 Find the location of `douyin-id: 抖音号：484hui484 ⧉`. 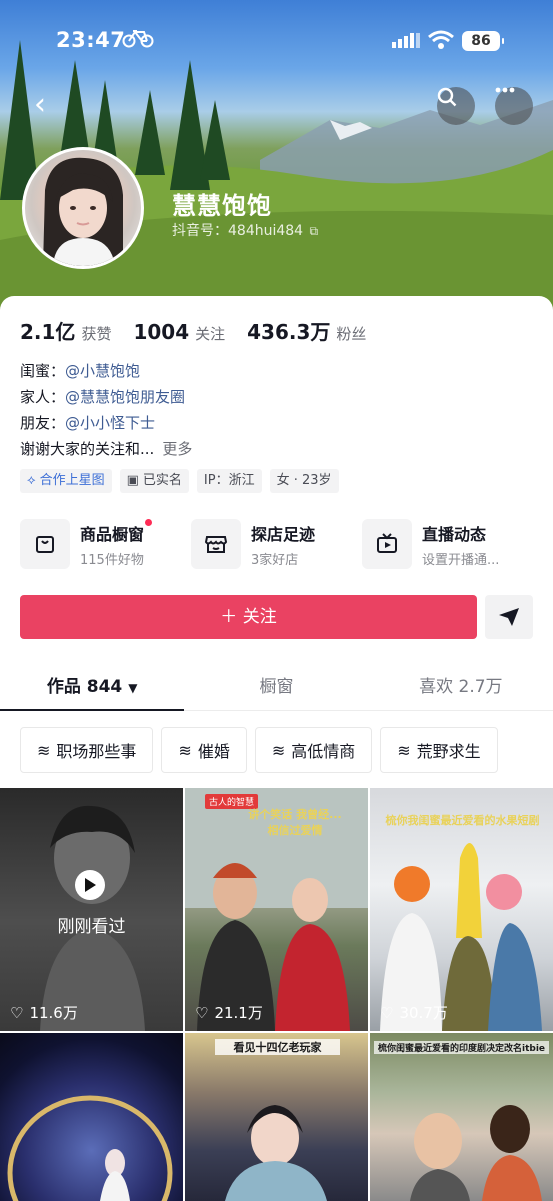

douyin-id: 抖音号：484hui484 ⧉ is located at coordinates (245, 230).